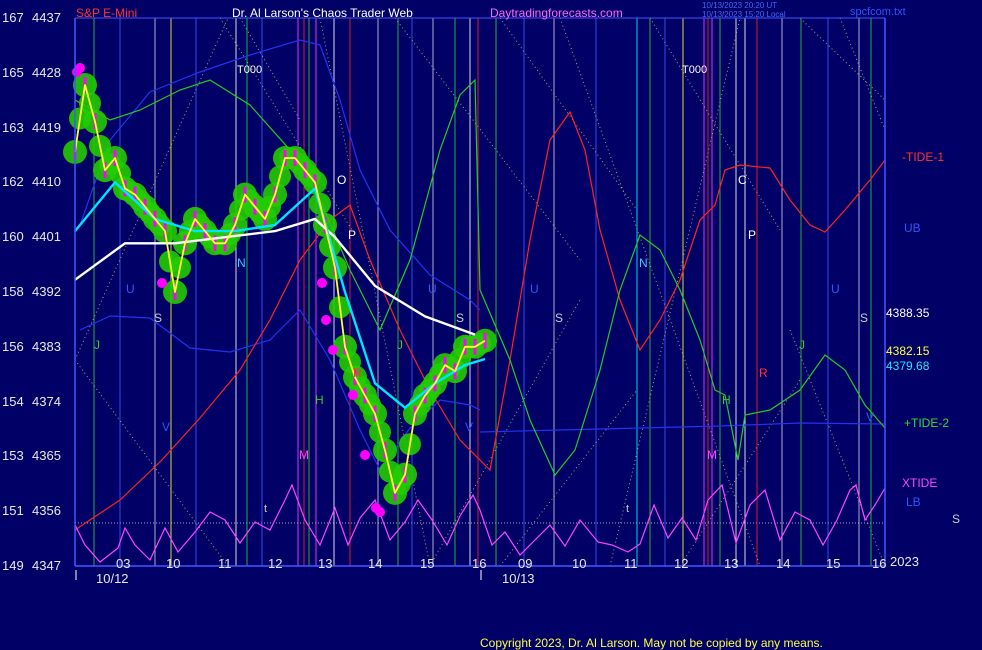 The height and width of the screenshot is (650, 982). What do you see at coordinates (325, 563) in the screenshot?
I see `x-tick-4: 13` at bounding box center [325, 563].